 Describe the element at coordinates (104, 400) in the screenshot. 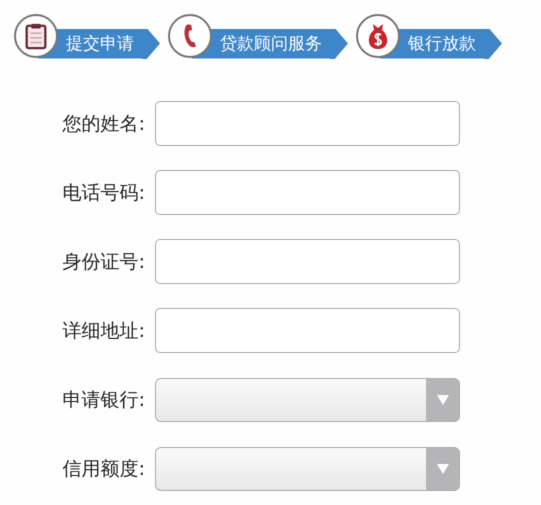

I see `field-label: 申请银行:` at that location.